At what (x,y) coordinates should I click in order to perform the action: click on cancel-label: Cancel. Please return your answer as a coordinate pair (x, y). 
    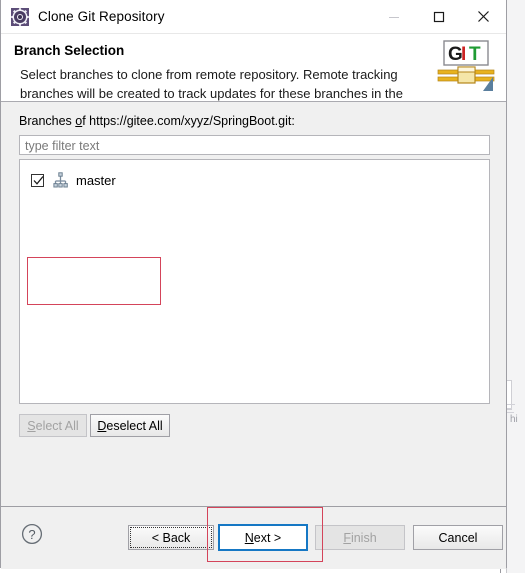
    Looking at the image, I should click on (458, 537).